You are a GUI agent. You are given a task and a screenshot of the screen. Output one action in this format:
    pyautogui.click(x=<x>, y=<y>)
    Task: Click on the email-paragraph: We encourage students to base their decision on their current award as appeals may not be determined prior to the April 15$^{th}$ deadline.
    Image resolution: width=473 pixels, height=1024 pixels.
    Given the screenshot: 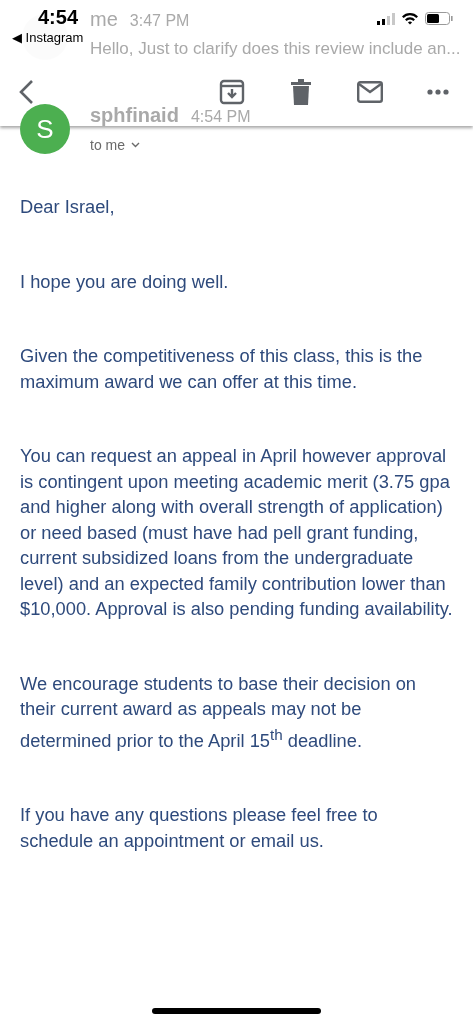 What is the action you would take?
    pyautogui.click(x=218, y=712)
    